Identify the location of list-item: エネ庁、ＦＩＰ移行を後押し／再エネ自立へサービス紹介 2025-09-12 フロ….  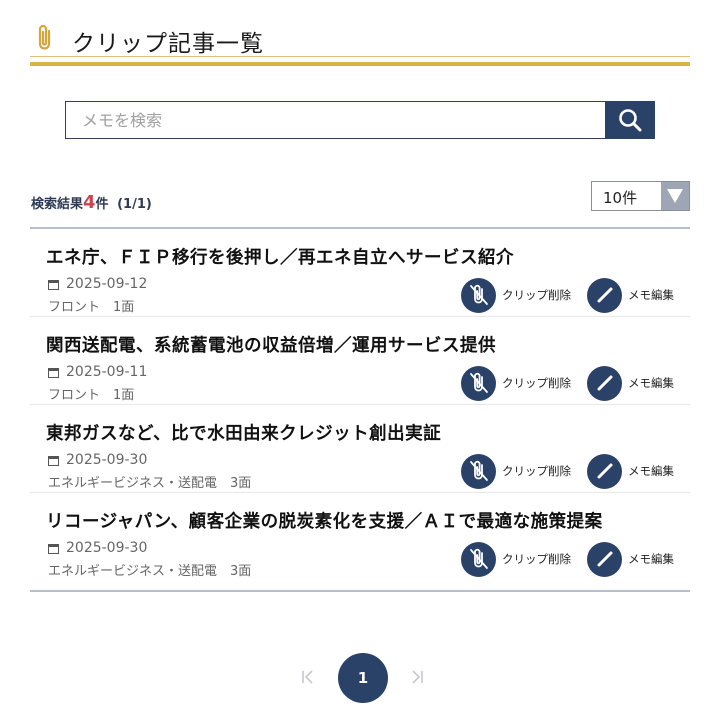
(360, 273).